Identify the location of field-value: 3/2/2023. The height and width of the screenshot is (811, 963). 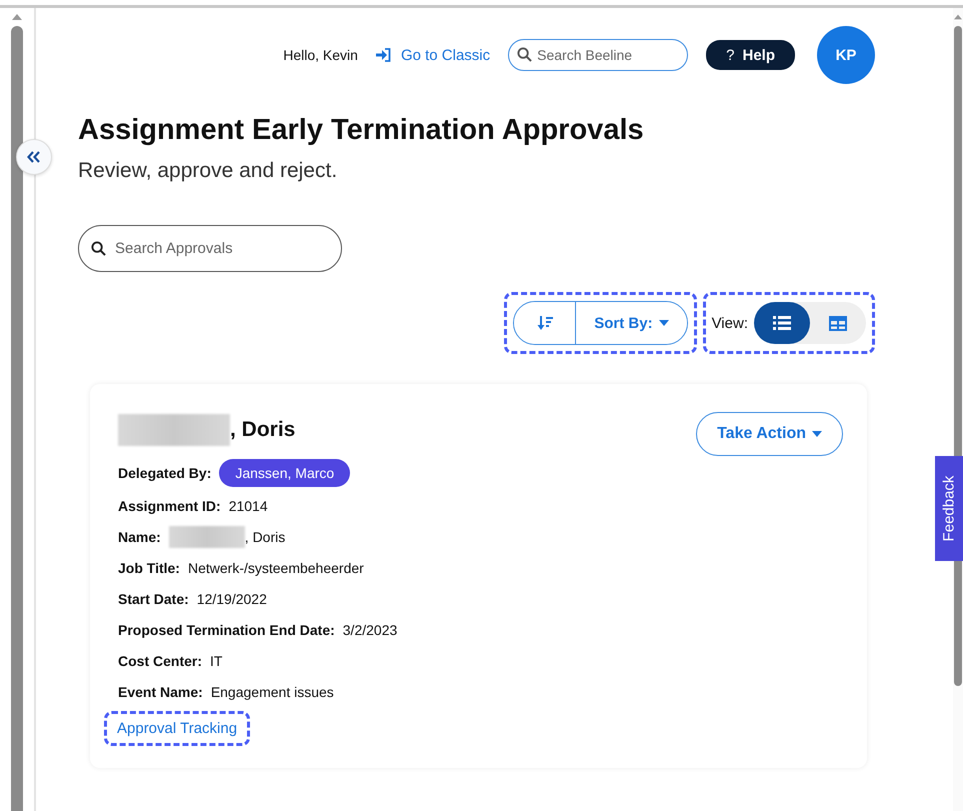
(370, 630).